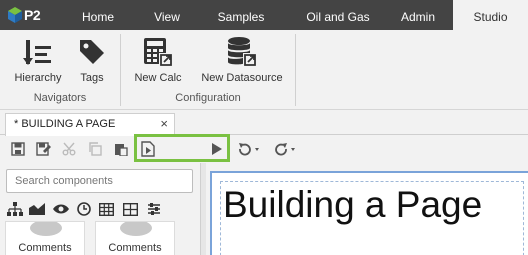  What do you see at coordinates (92, 52) in the screenshot?
I see `tag-icon` at bounding box center [92, 52].